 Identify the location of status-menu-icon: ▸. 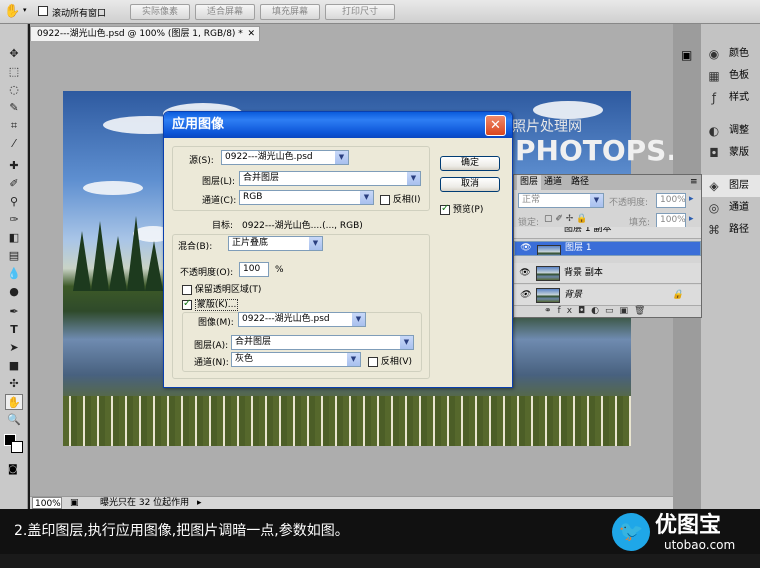
(199, 503).